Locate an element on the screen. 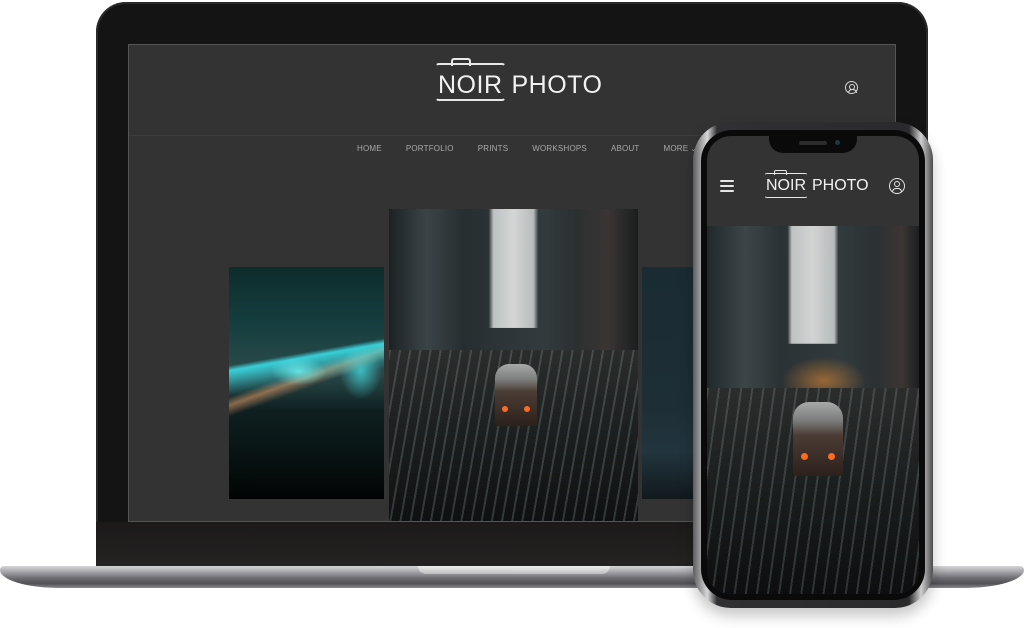 This screenshot has height=628, width=1024. hamburger-icon is located at coordinates (727, 186).